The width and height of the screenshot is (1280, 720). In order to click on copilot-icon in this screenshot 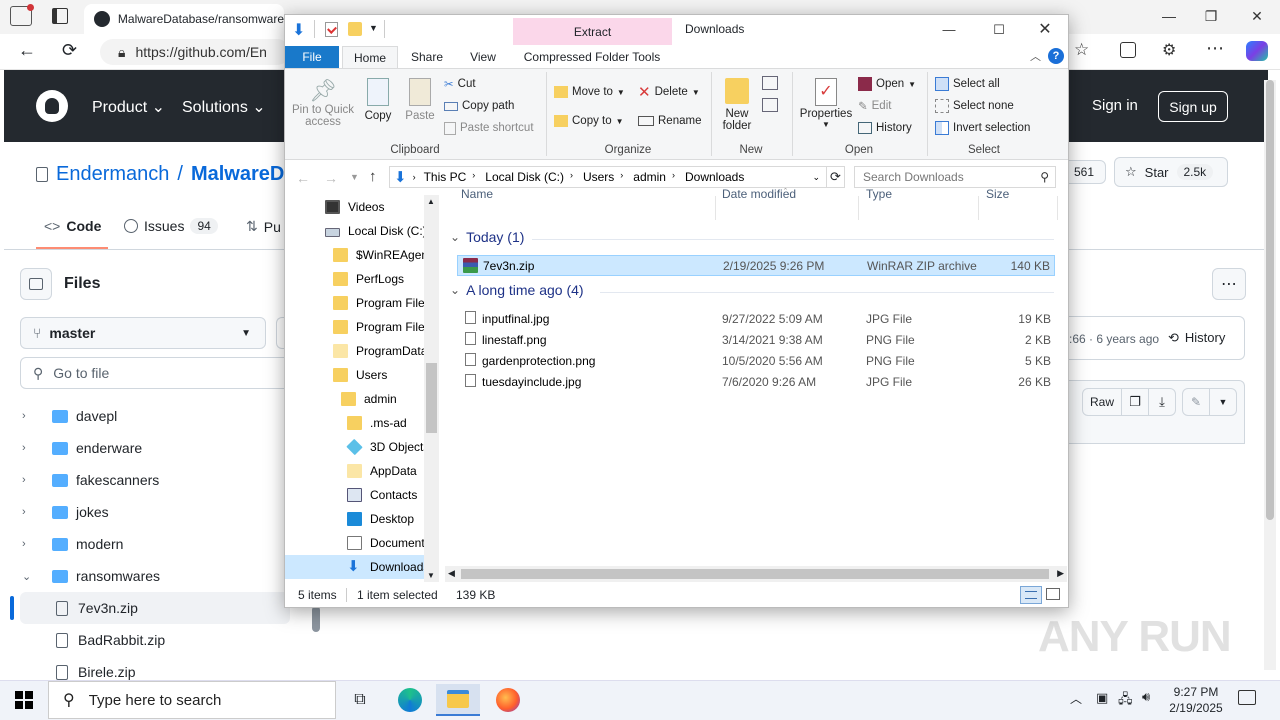, I will do `click(1257, 51)`.